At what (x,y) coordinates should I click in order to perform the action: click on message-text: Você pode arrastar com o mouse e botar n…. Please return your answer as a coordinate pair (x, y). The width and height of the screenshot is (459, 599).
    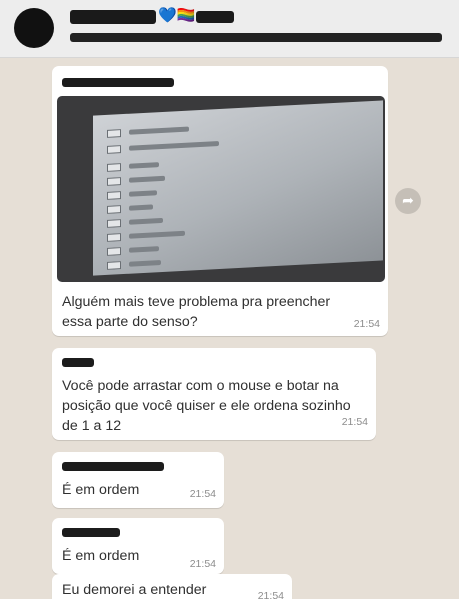
    Looking at the image, I should click on (206, 406).